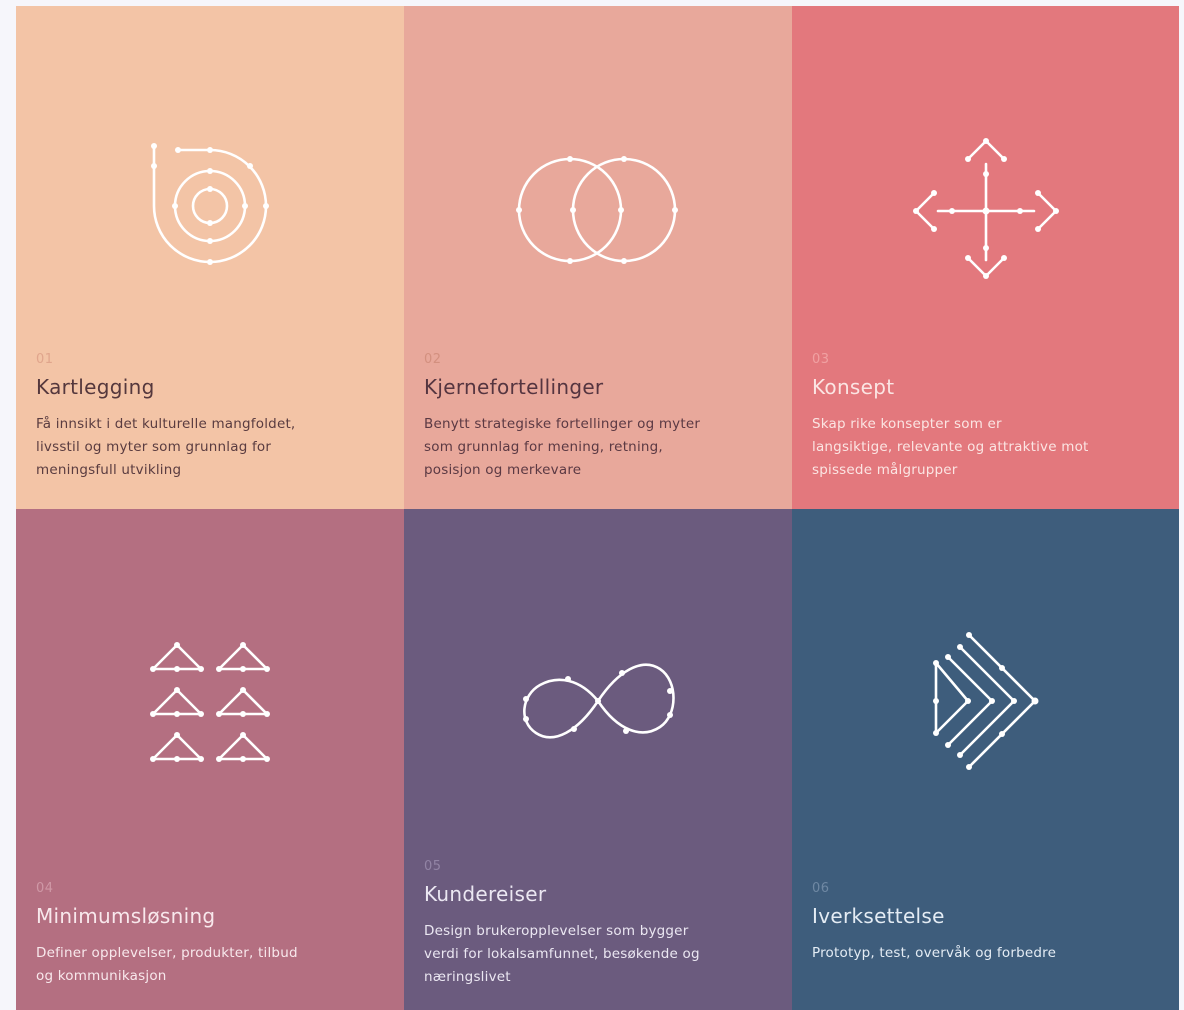  I want to click on step-title: Kartlegging, so click(95, 387).